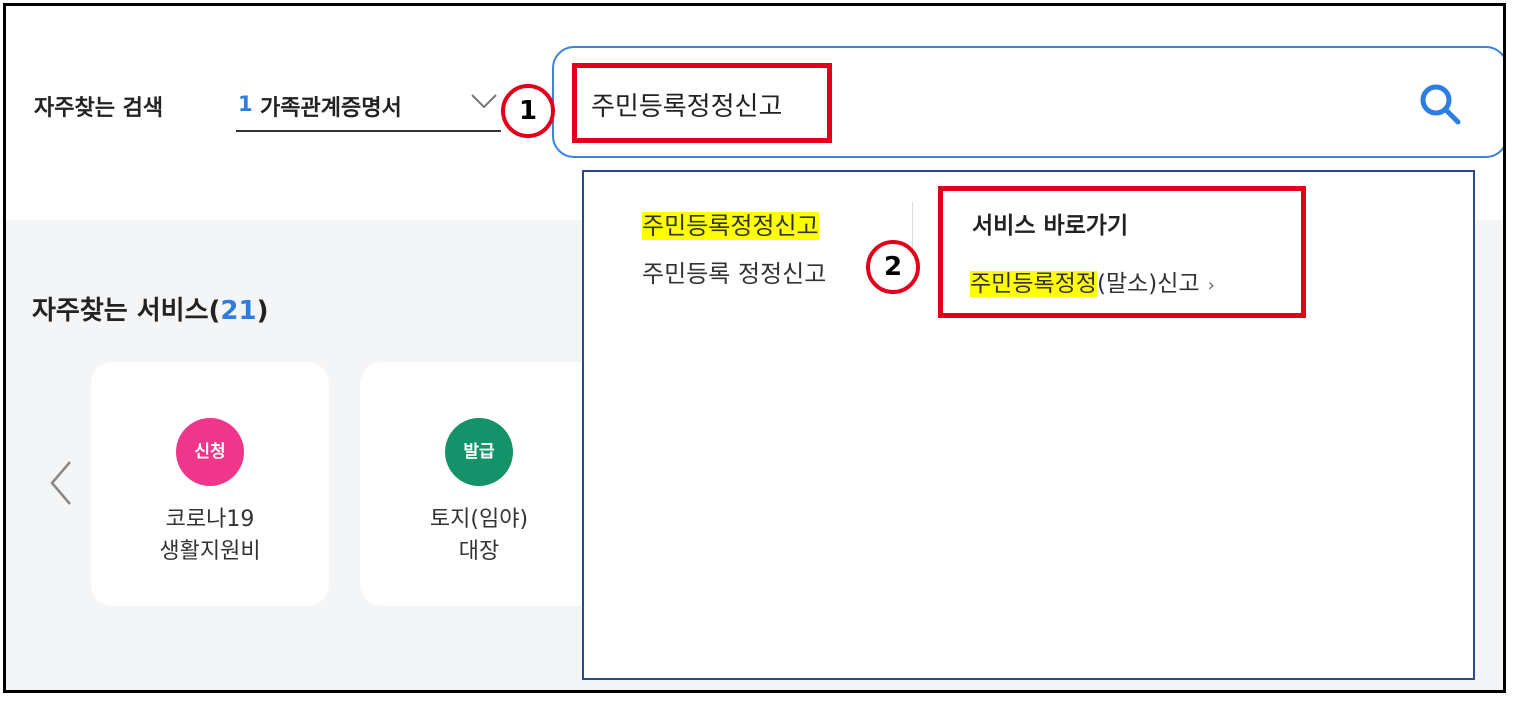 This screenshot has height=702, width=1515. What do you see at coordinates (99, 108) in the screenshot?
I see `frequent-search-label: 자주찾는 검색` at bounding box center [99, 108].